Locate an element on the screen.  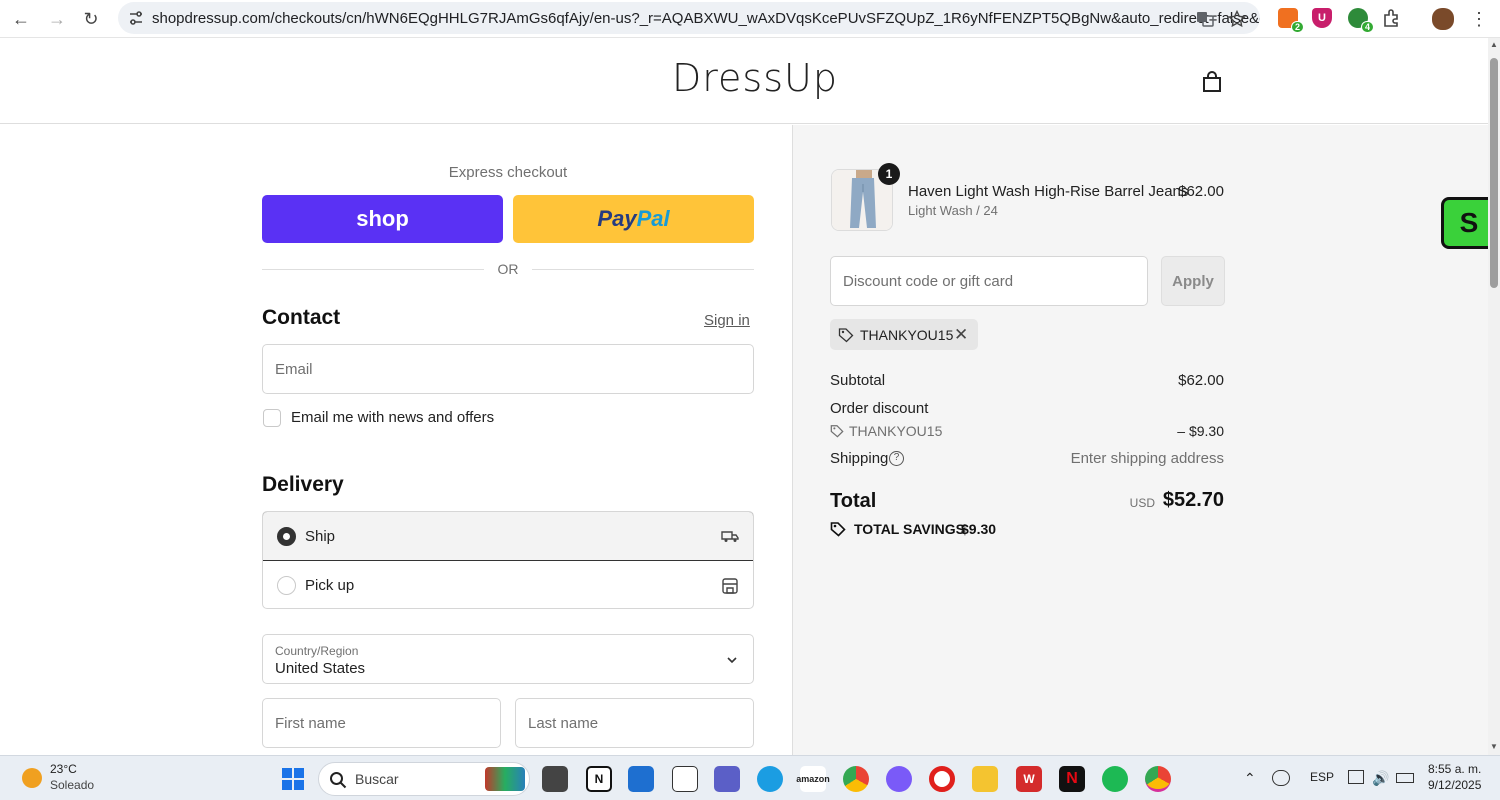
weather-sun-icon is located at coordinates (32, 778).